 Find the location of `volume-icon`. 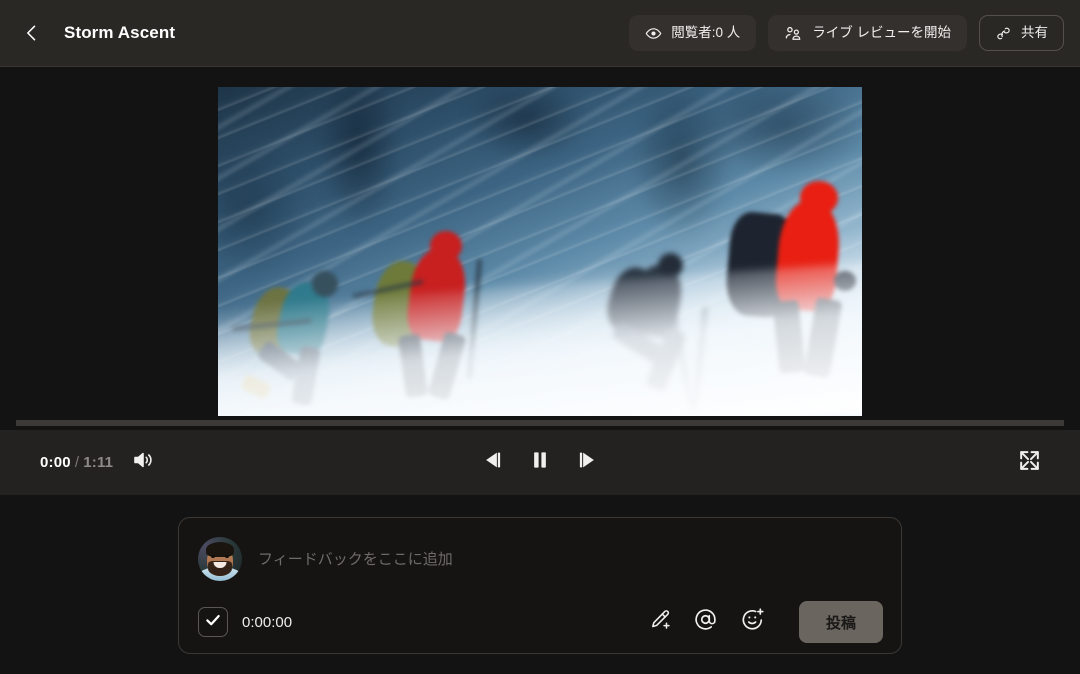

volume-icon is located at coordinates (143, 462).